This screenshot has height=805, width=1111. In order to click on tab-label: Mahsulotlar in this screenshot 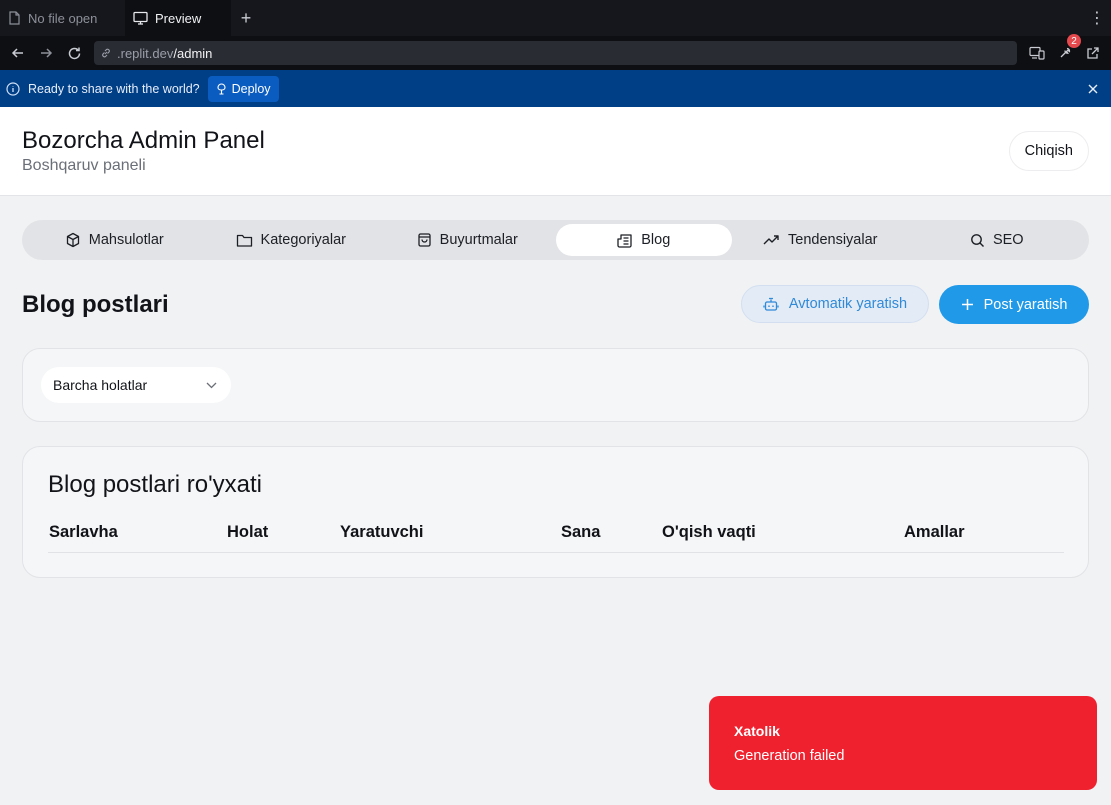, I will do `click(126, 240)`.